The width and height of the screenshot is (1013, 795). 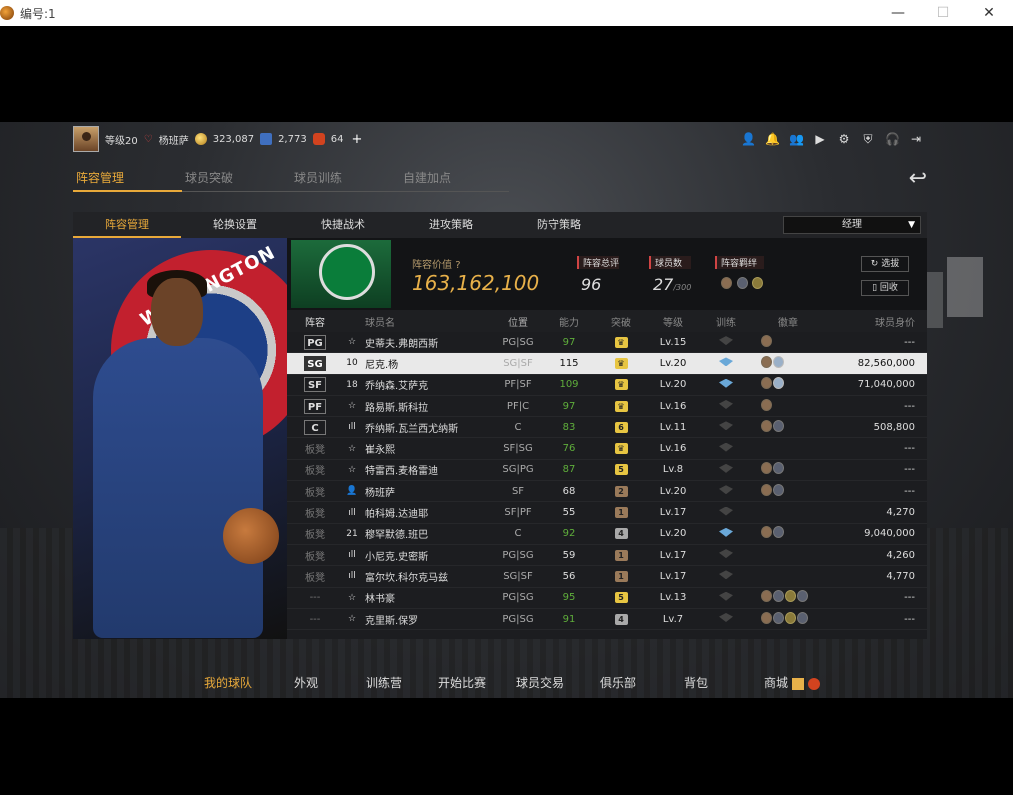 What do you see at coordinates (228, 682) in the screenshot?
I see `nav-my-team: 我的球队` at bounding box center [228, 682].